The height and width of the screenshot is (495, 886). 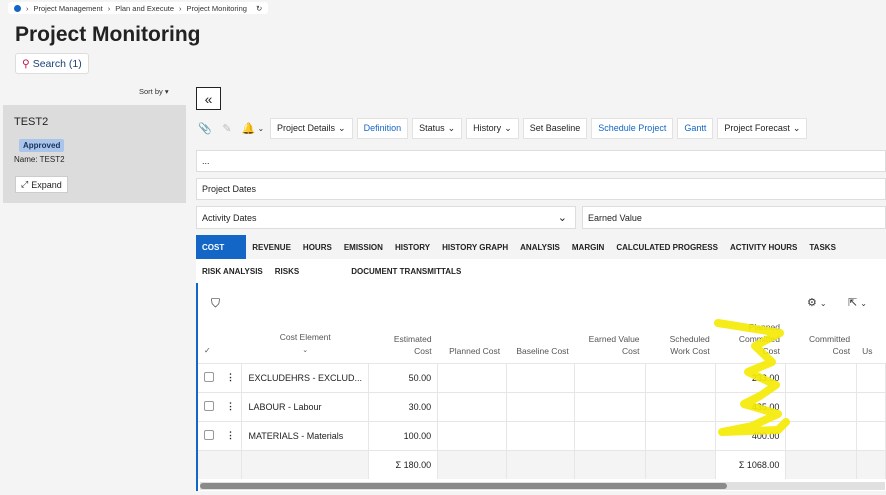 What do you see at coordinates (588, 247) in the screenshot?
I see `tab-margin: MARGIN` at bounding box center [588, 247].